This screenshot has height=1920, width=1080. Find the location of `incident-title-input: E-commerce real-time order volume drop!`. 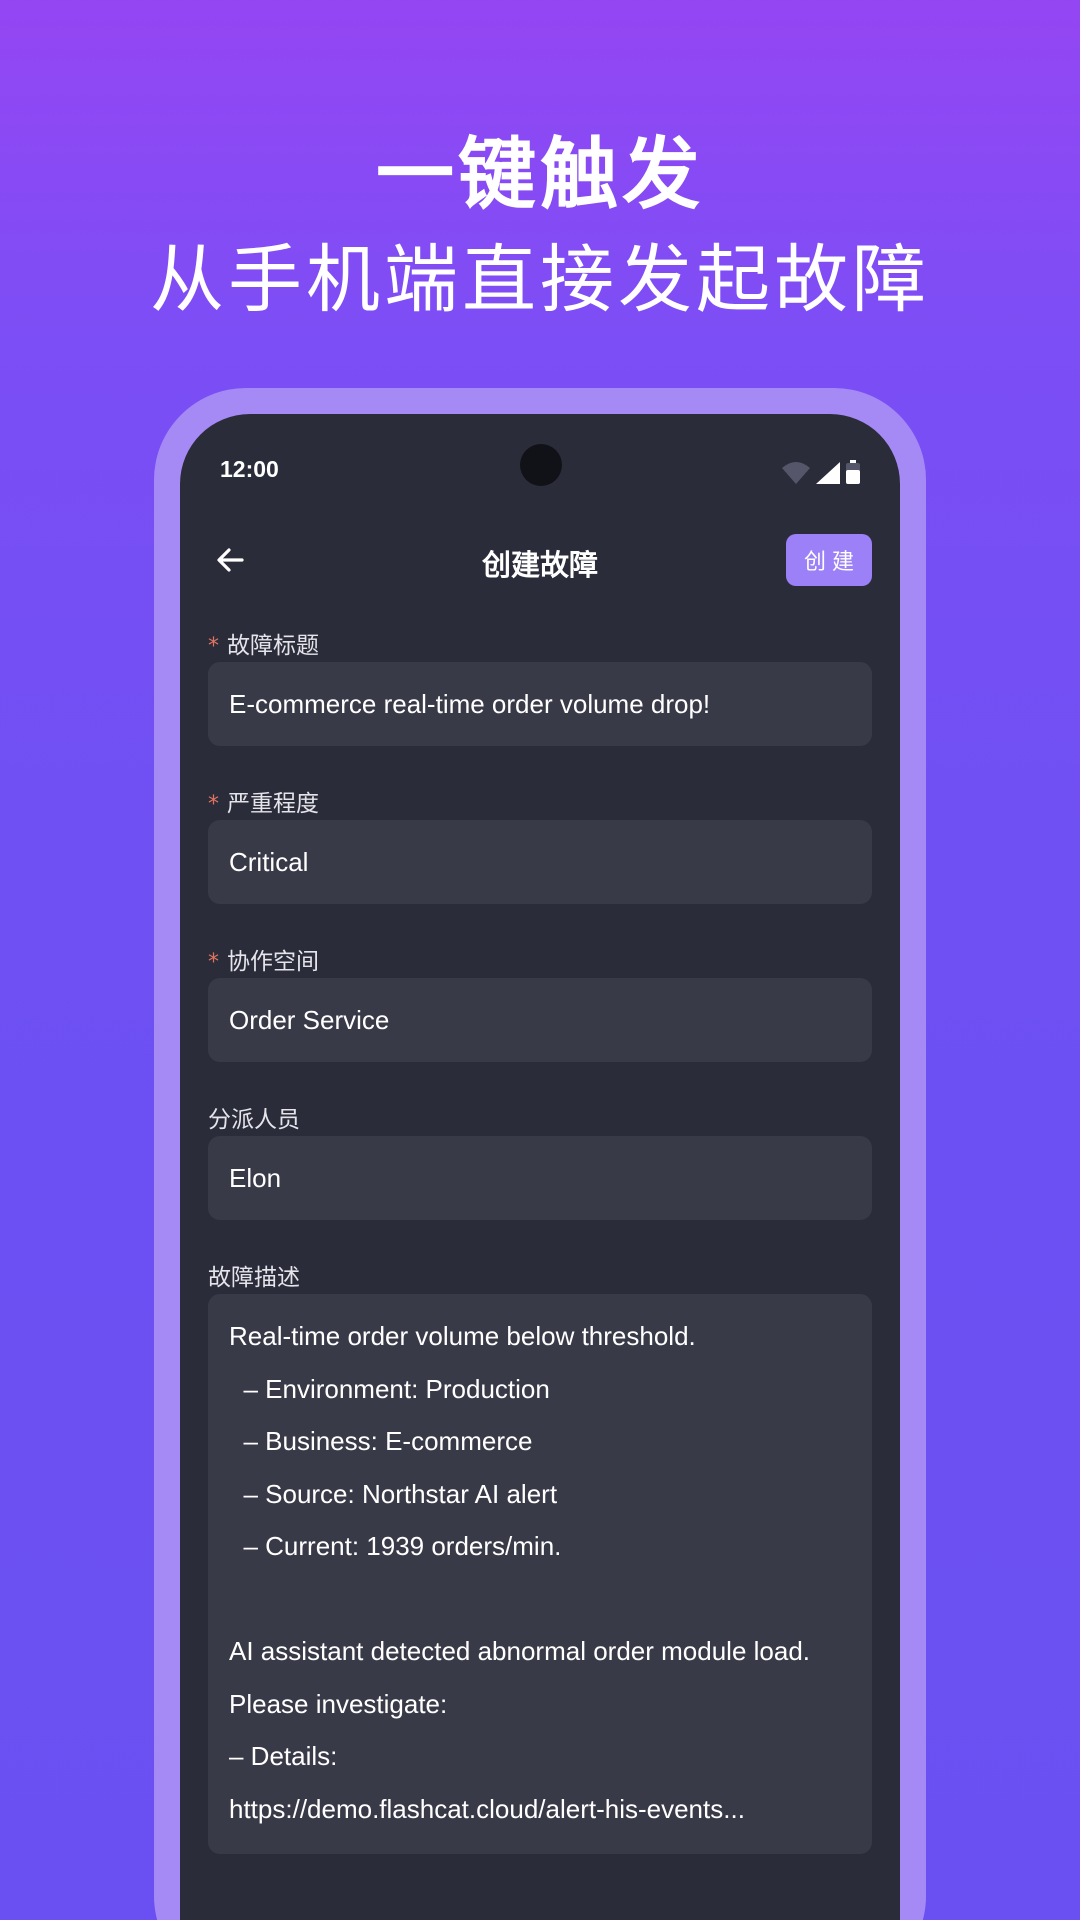

incident-title-input: E-commerce real-time order volume drop! is located at coordinates (540, 704).